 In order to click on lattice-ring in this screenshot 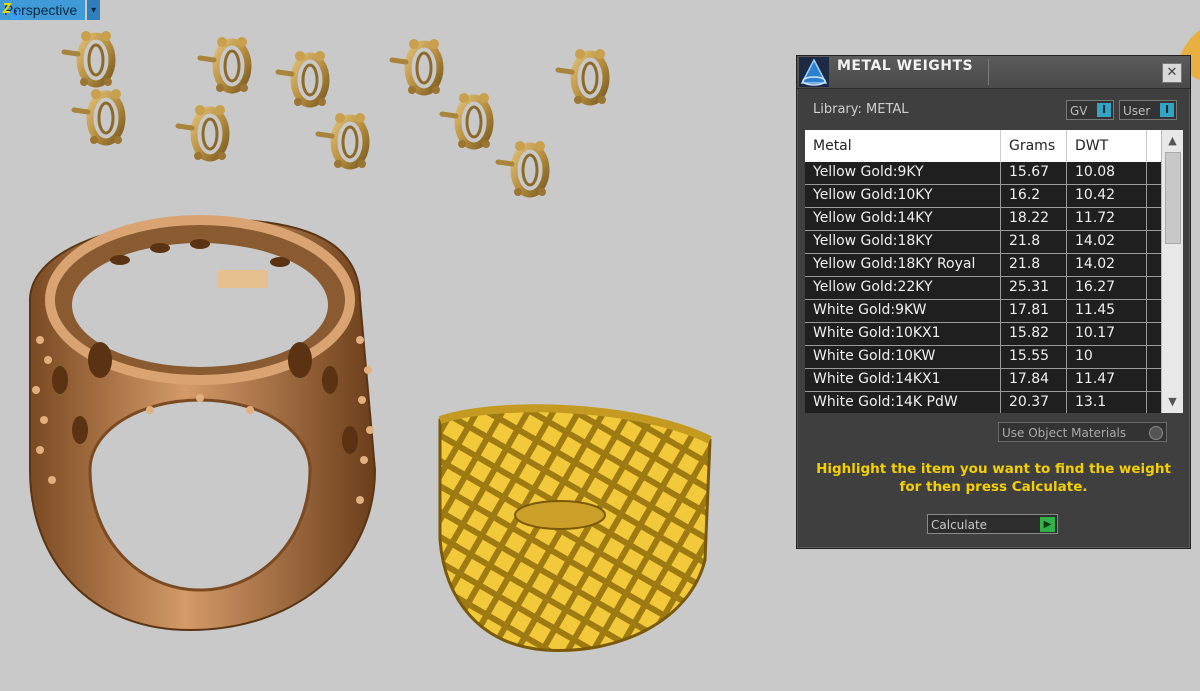, I will do `click(575, 528)`.